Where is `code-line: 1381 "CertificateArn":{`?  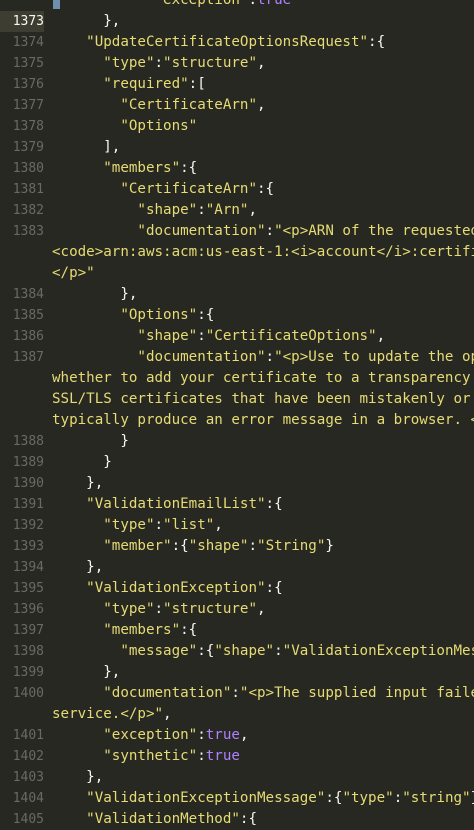 code-line: 1381 "CertificateArn":{ is located at coordinates (237, 189).